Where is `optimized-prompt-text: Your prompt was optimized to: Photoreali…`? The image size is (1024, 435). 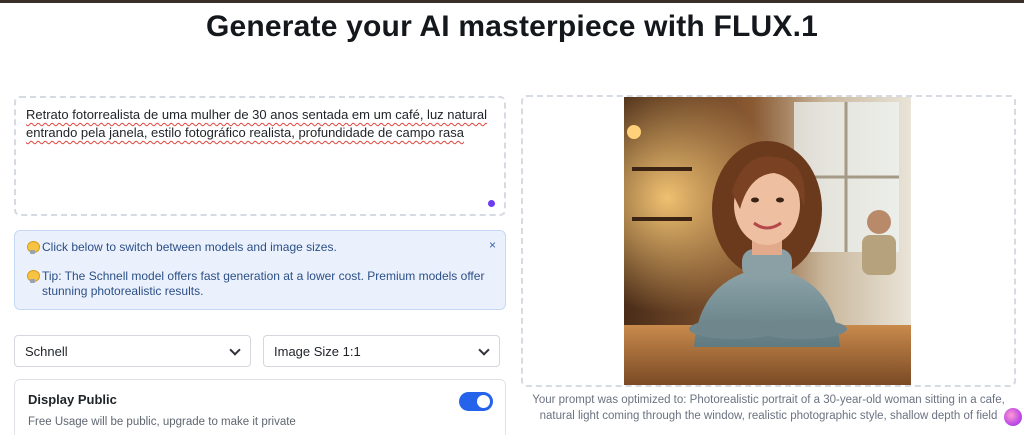 optimized-prompt-text: Your prompt was optimized to: Photoreali… is located at coordinates (768, 408).